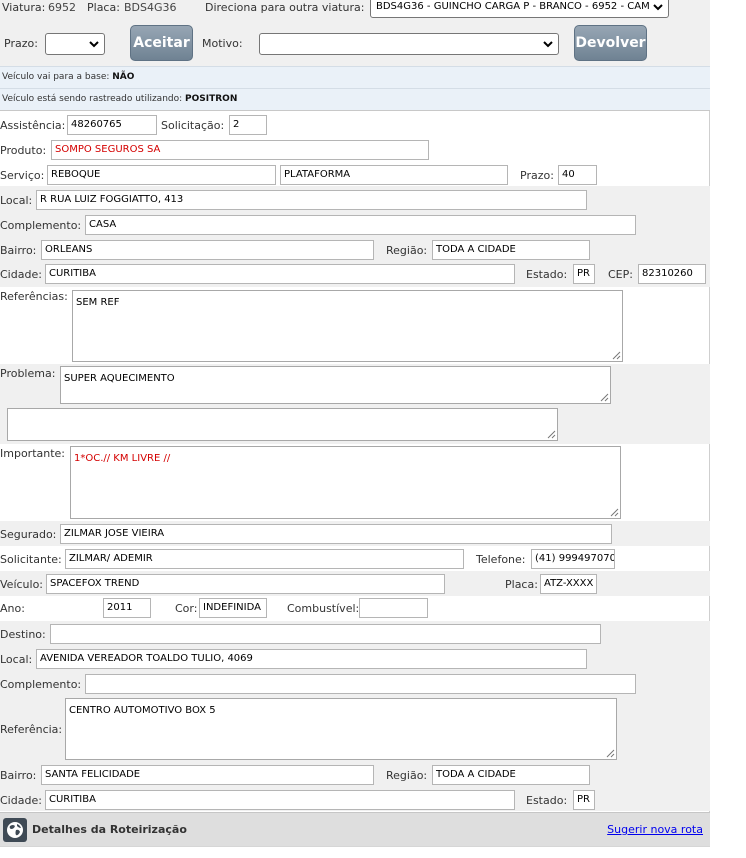 The width and height of the screenshot is (746, 858). Describe the element at coordinates (610, 43) in the screenshot. I see `devolver-button: Devolver` at that location.